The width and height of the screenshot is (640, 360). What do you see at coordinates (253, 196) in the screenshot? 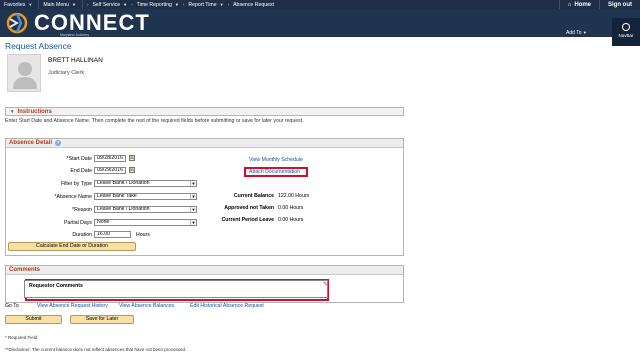
I see `current-balance-label: Current Balance` at bounding box center [253, 196].